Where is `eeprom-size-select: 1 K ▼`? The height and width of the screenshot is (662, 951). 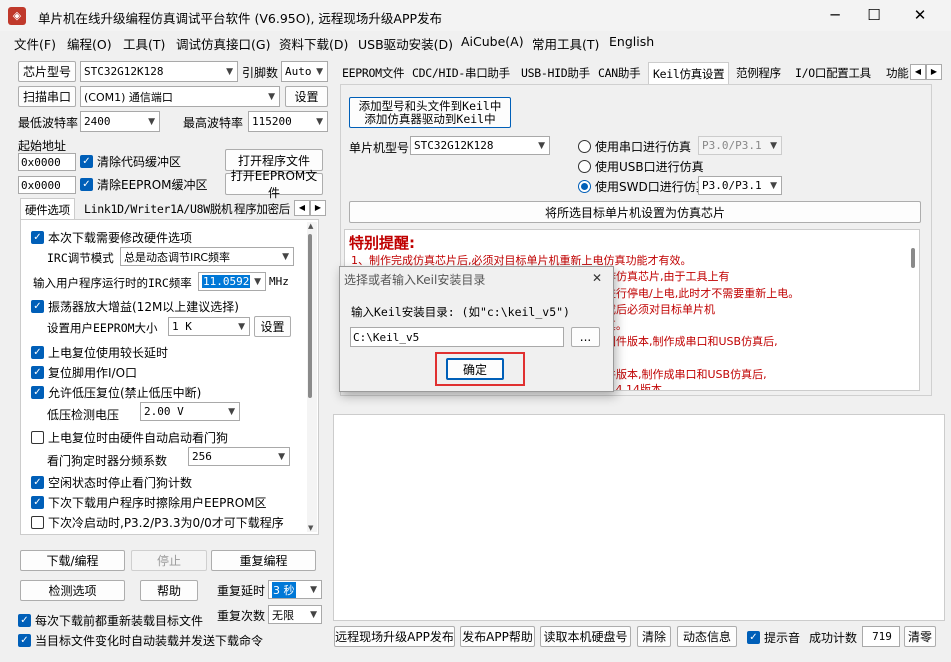
eeprom-size-select: 1 K ▼ is located at coordinates (209, 326).